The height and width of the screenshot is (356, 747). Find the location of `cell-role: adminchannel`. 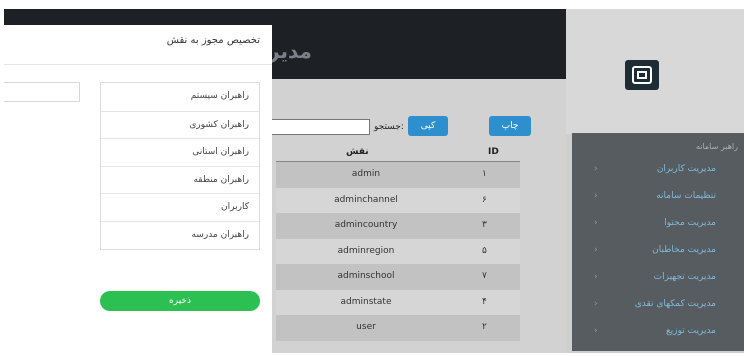

cell-role: adminchannel is located at coordinates (366, 199).